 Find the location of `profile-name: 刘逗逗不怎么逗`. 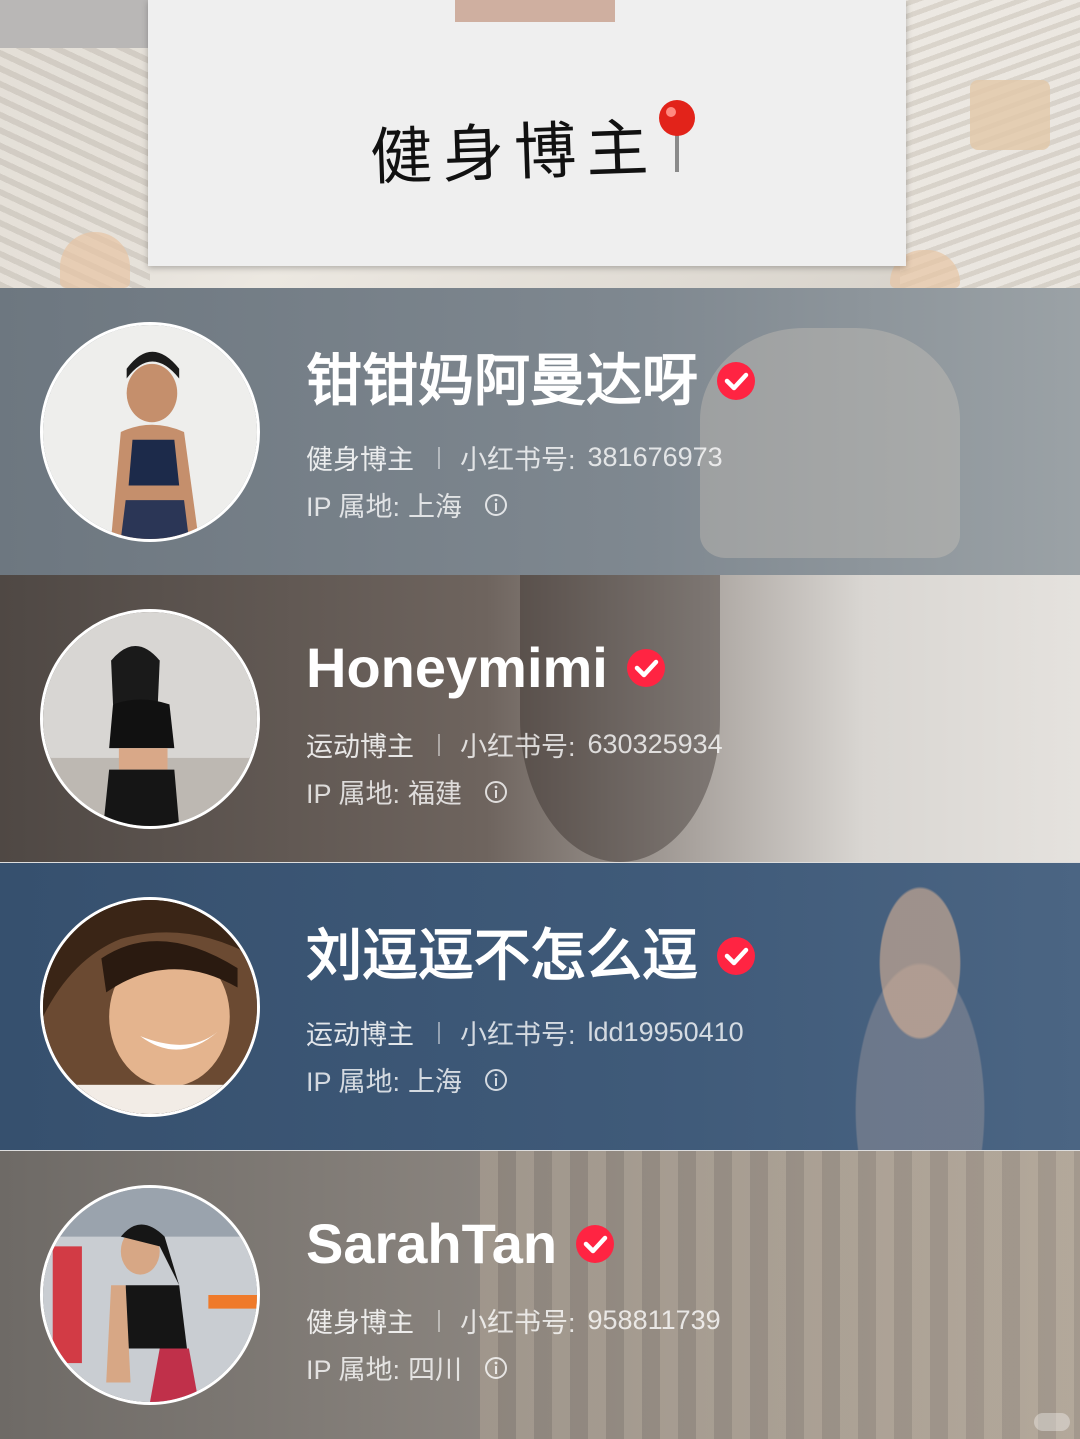

profile-name: 刘逗逗不怎么逗 is located at coordinates (502, 956).